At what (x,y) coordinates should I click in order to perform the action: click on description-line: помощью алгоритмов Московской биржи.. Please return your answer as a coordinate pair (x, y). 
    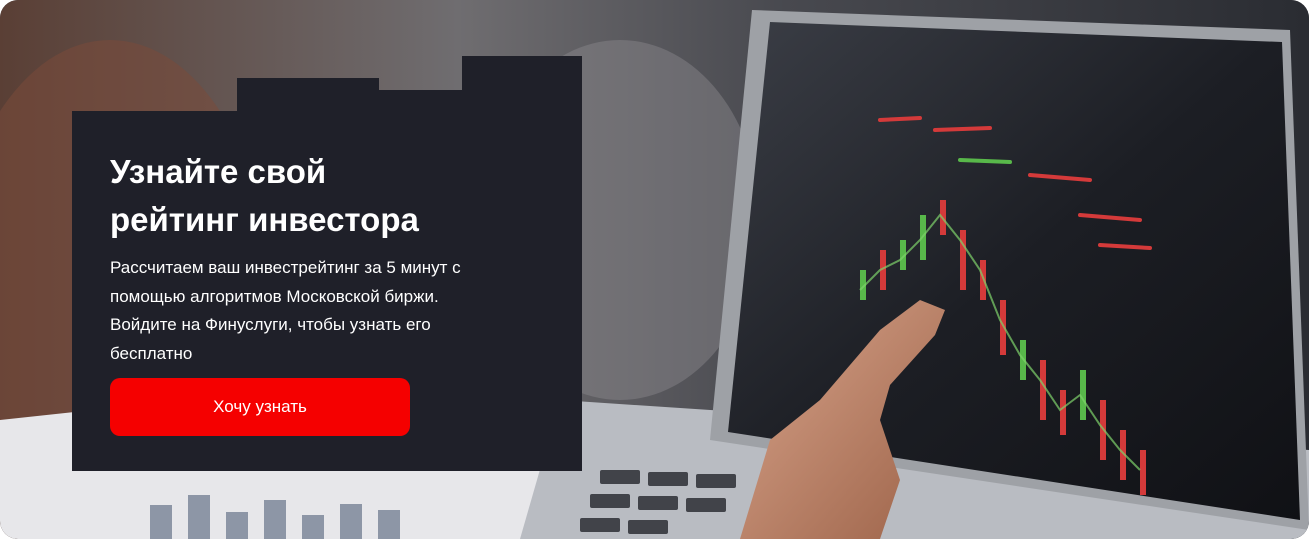
    Looking at the image, I should click on (274, 296).